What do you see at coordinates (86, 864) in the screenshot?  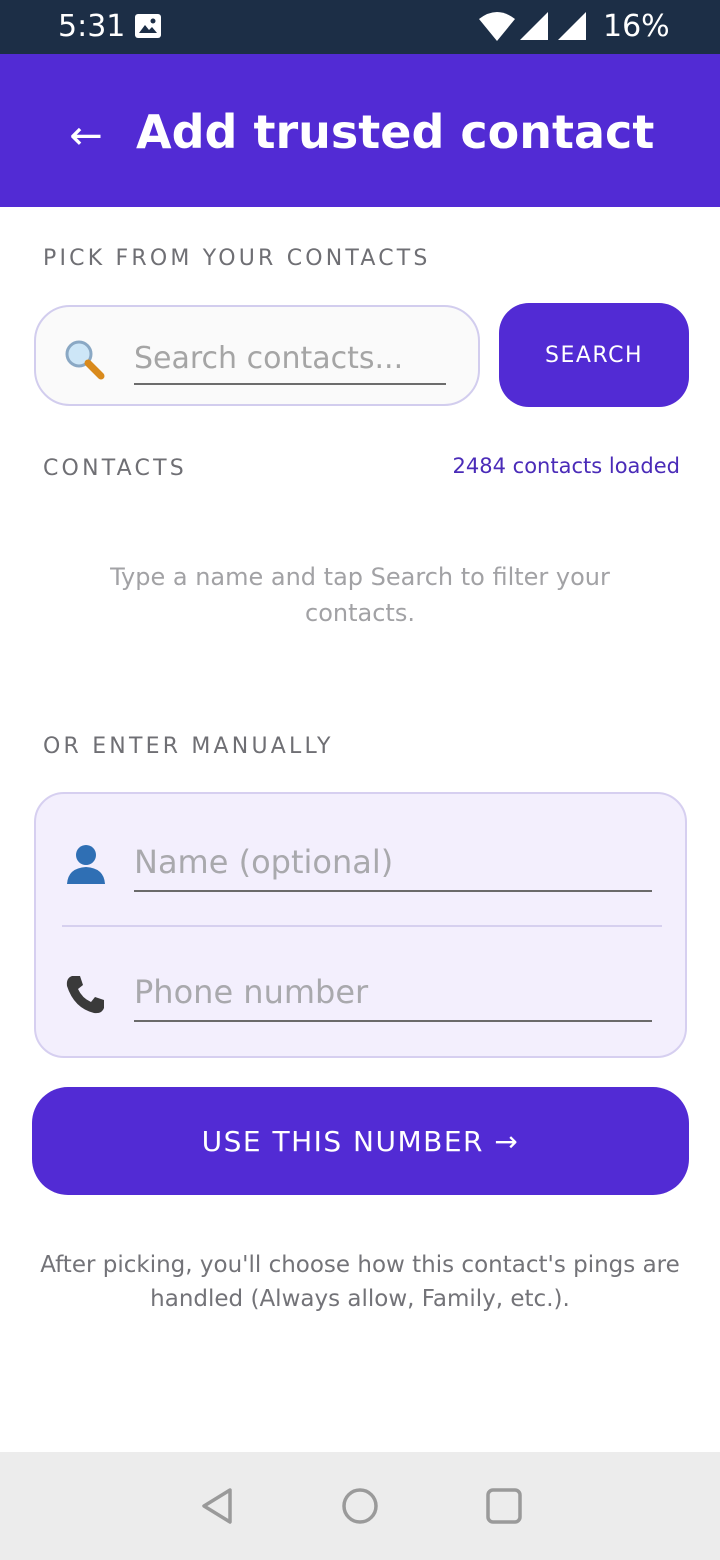 I see `person-icon` at bounding box center [86, 864].